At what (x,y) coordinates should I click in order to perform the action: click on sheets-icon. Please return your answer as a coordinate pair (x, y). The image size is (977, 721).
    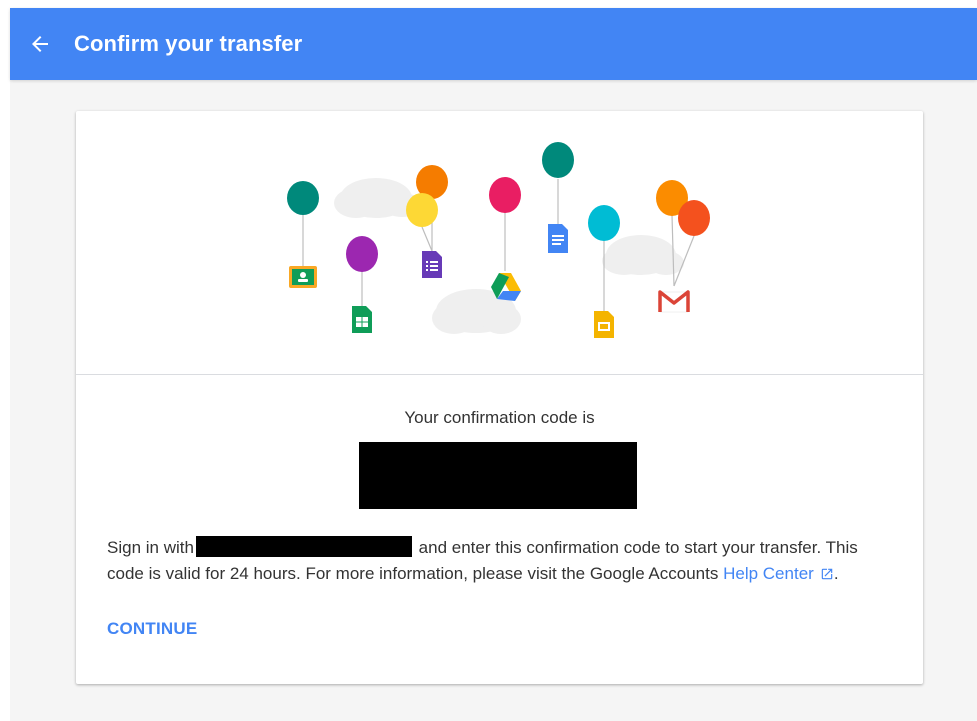
    Looking at the image, I should click on (362, 319).